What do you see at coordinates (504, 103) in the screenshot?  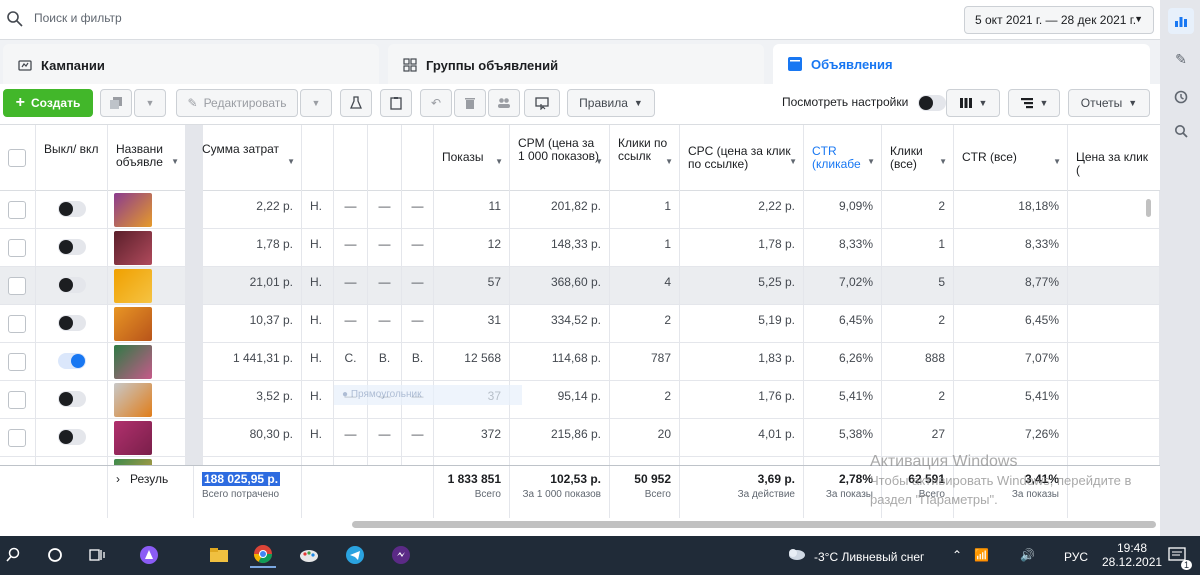 I see `audience-button` at bounding box center [504, 103].